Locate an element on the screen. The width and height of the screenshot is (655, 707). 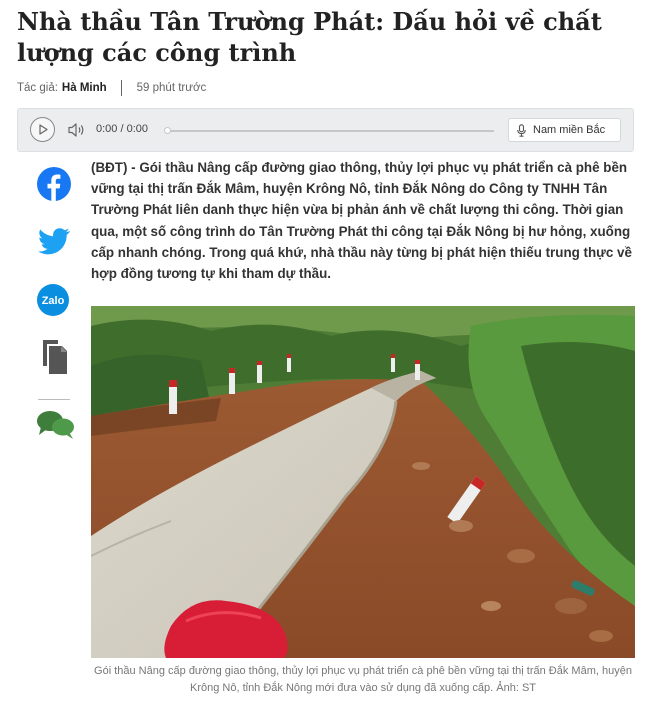
author-name: Hà Minh is located at coordinates (84, 88).